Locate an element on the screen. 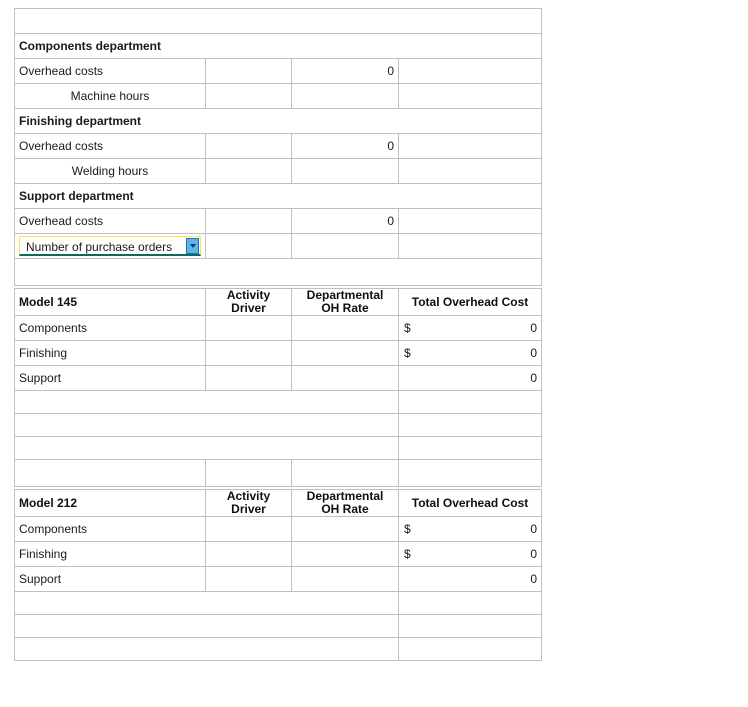  spacer-cell-c4 is located at coordinates (470, 473).